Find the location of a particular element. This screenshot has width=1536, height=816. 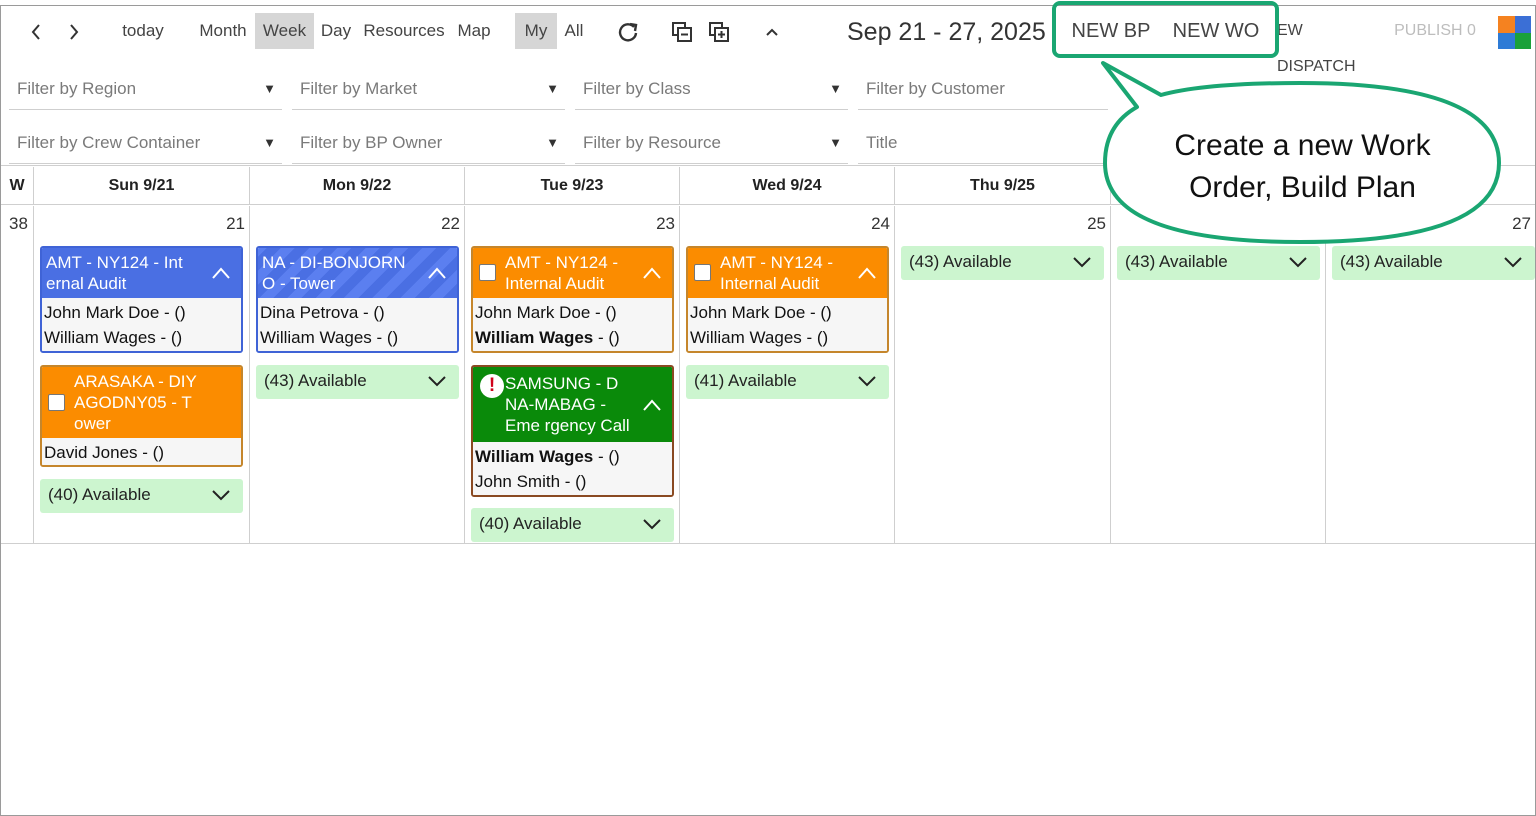

day-header-thu: Thu 9/25 is located at coordinates (1003, 186).